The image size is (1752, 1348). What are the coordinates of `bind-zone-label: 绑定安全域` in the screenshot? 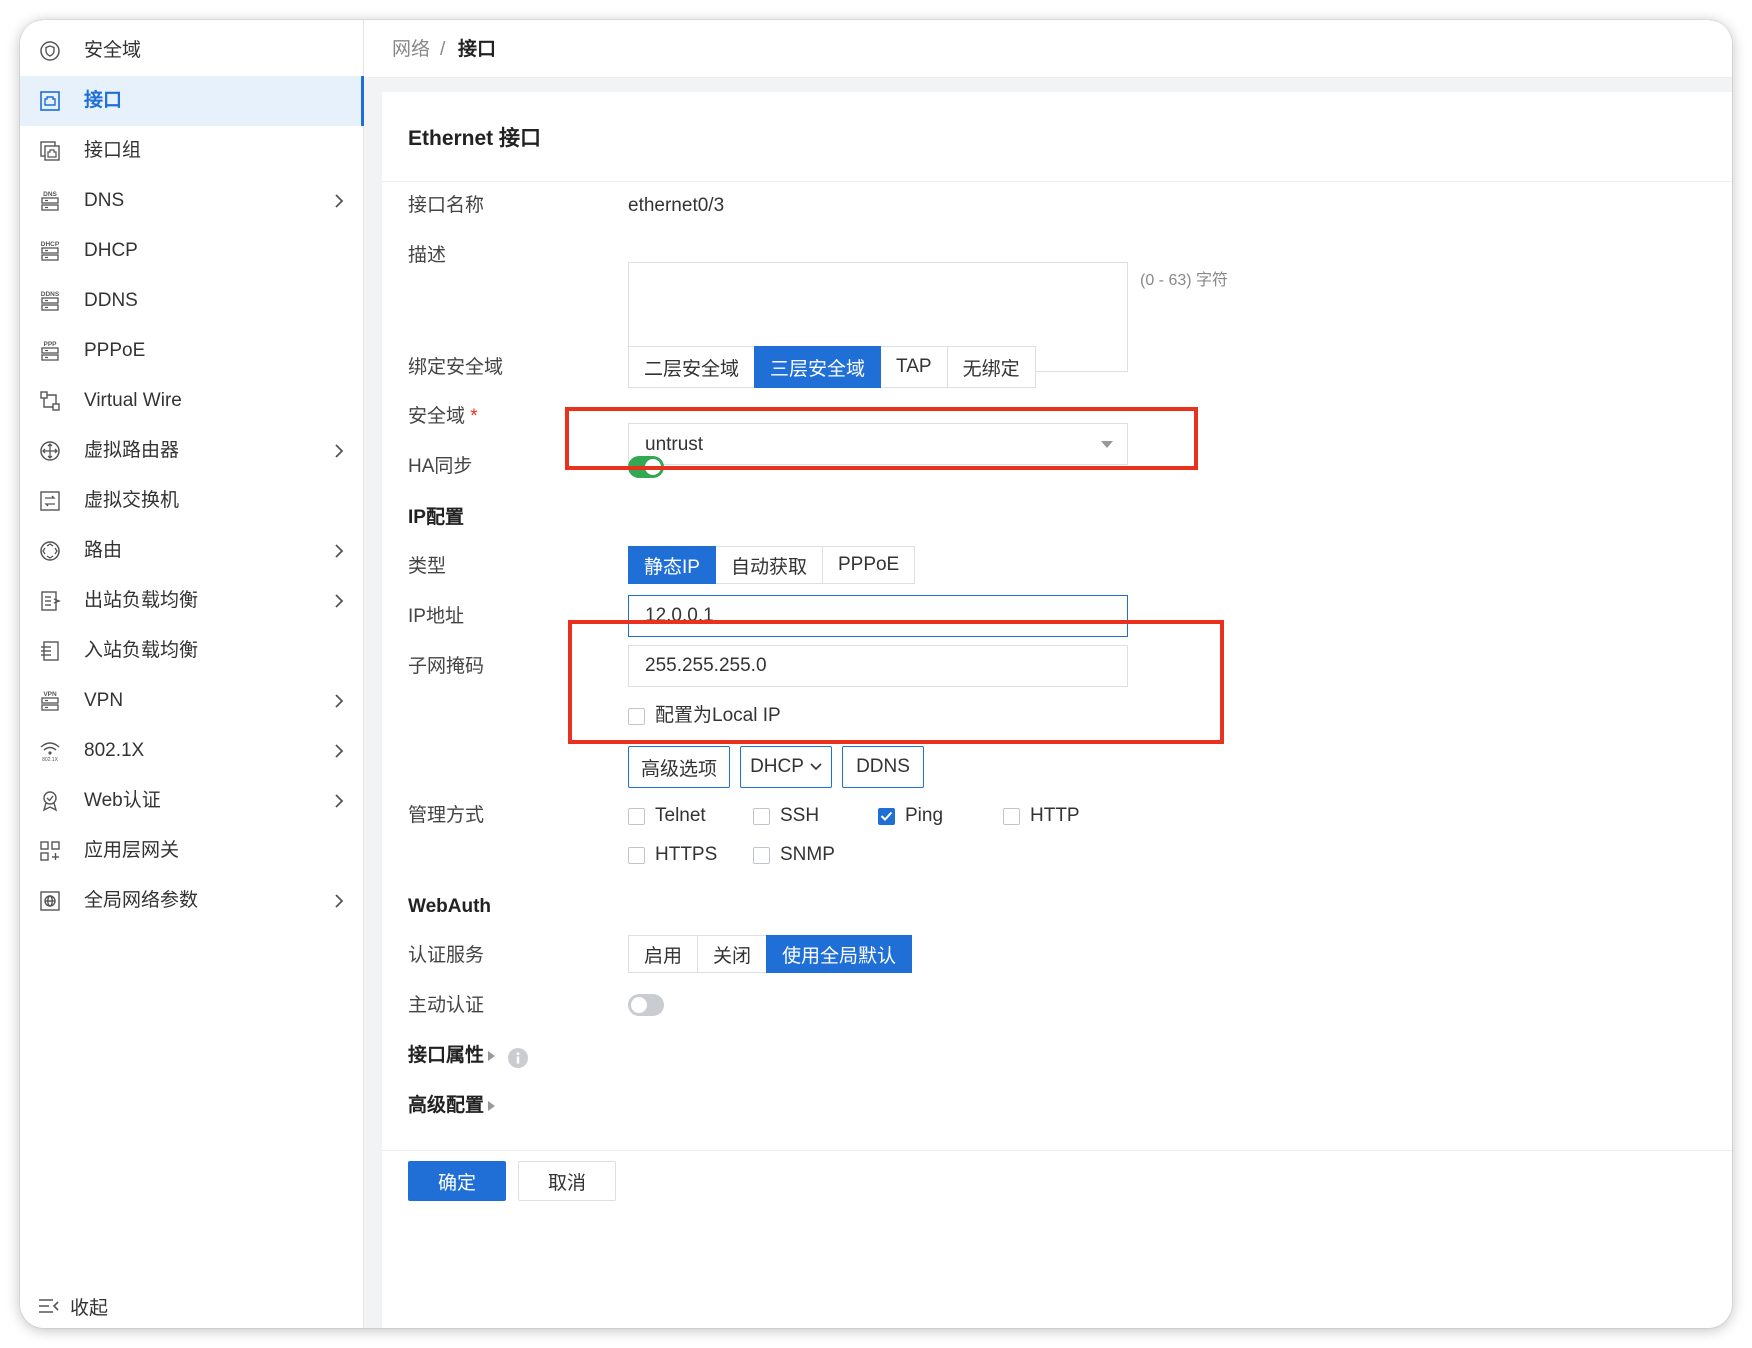 It's located at (456, 367).